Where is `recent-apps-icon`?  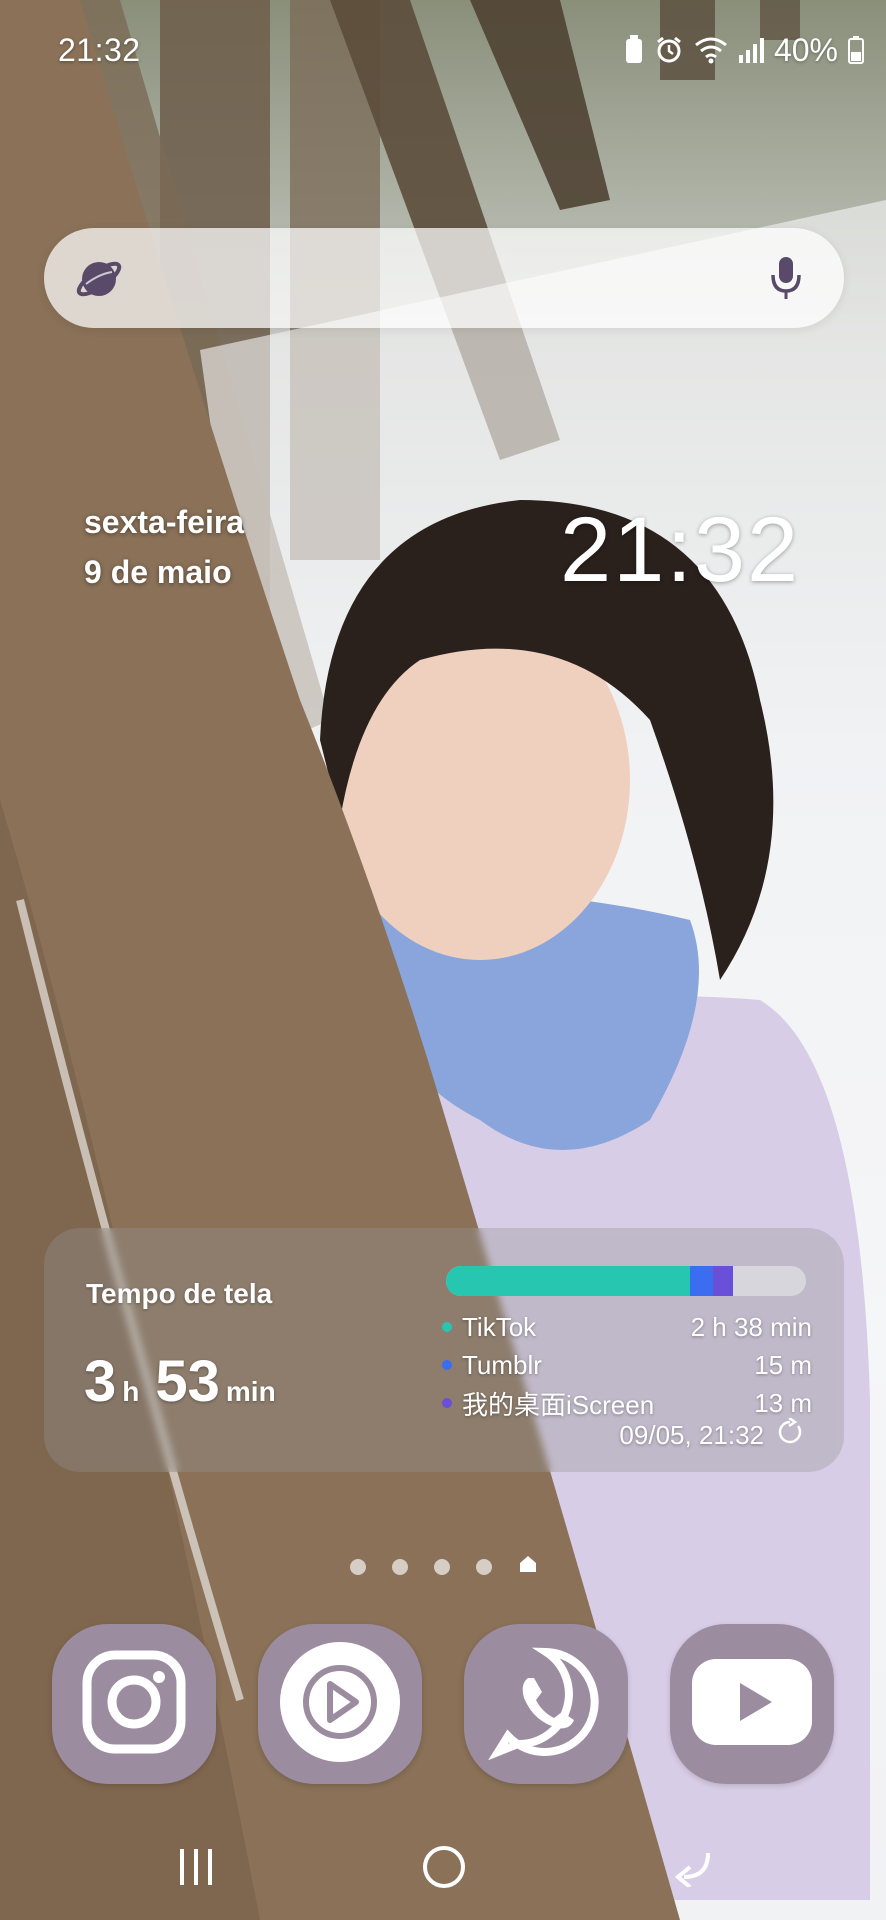 recent-apps-icon is located at coordinates (196, 1867).